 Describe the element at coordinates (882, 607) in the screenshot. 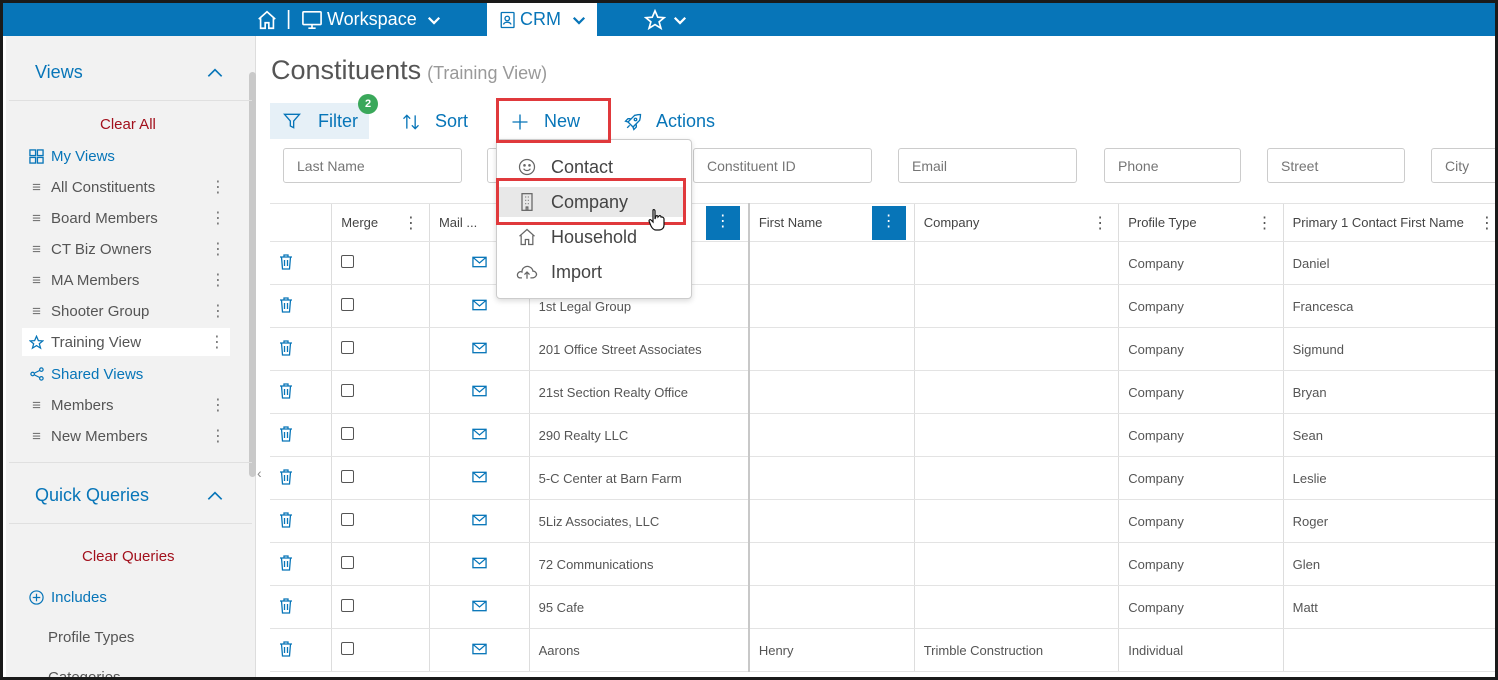

I see `table-row: 95 Cafe Company Matt` at that location.